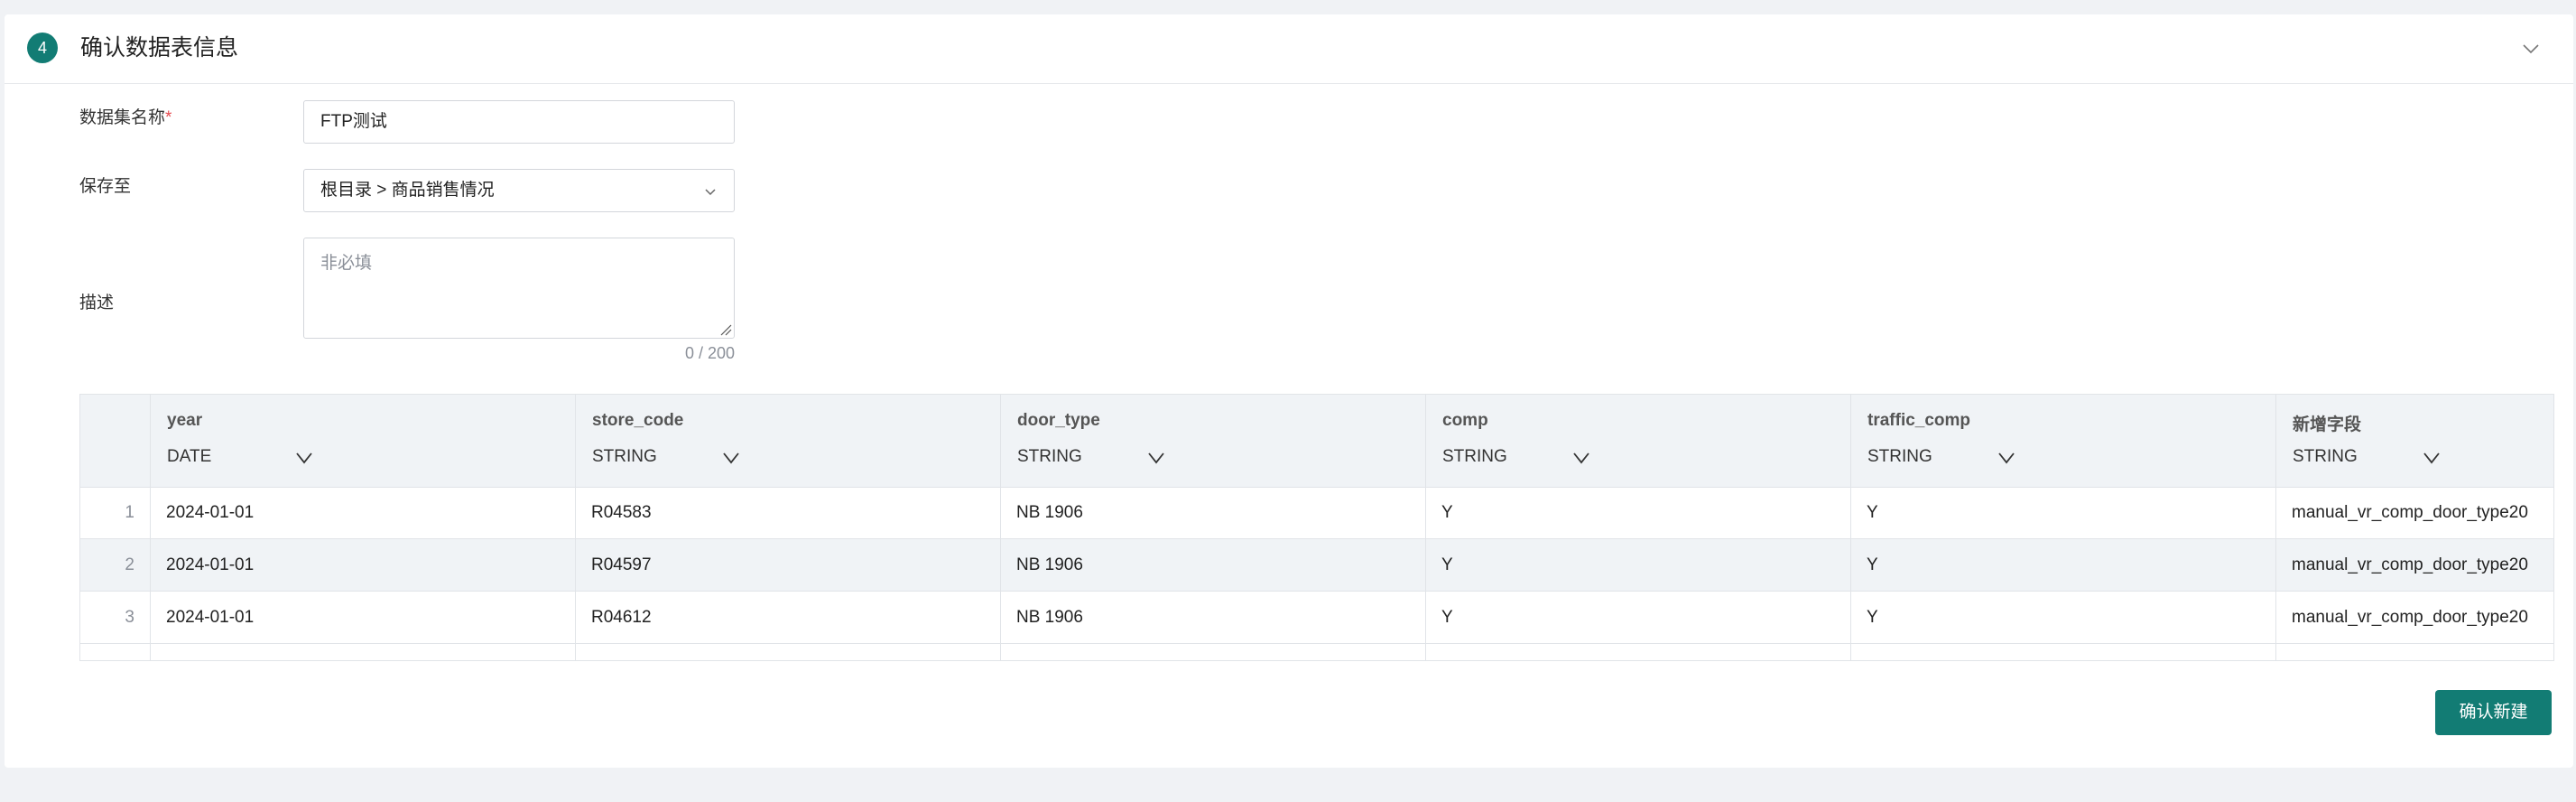 The height and width of the screenshot is (802, 2576). I want to click on description-textarea: 非必填, so click(519, 288).